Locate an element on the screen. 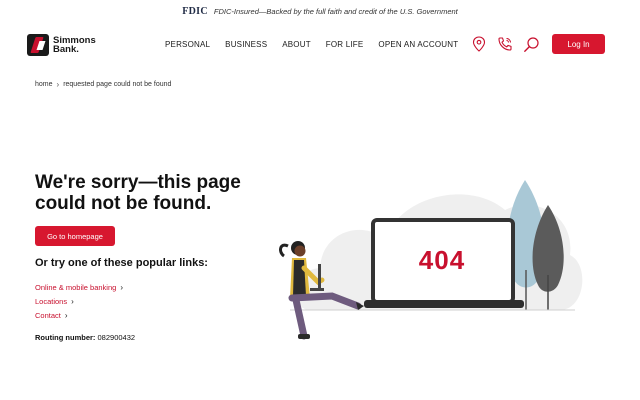 The image size is (640, 400). link-label: Online & mobile banking is located at coordinates (76, 287).